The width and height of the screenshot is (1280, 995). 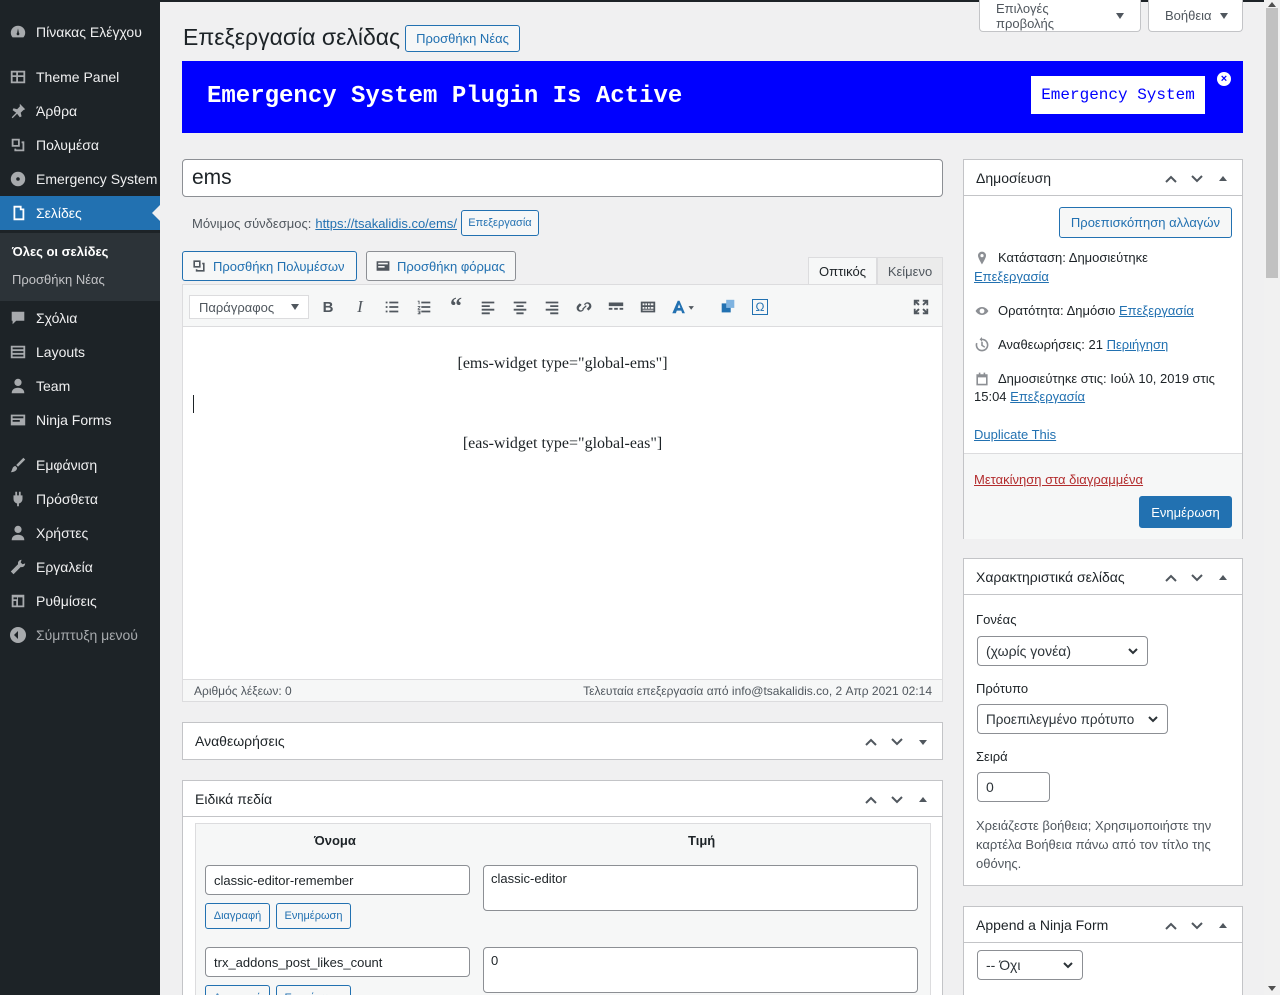 I want to click on users-icon, so click(x=18, y=533).